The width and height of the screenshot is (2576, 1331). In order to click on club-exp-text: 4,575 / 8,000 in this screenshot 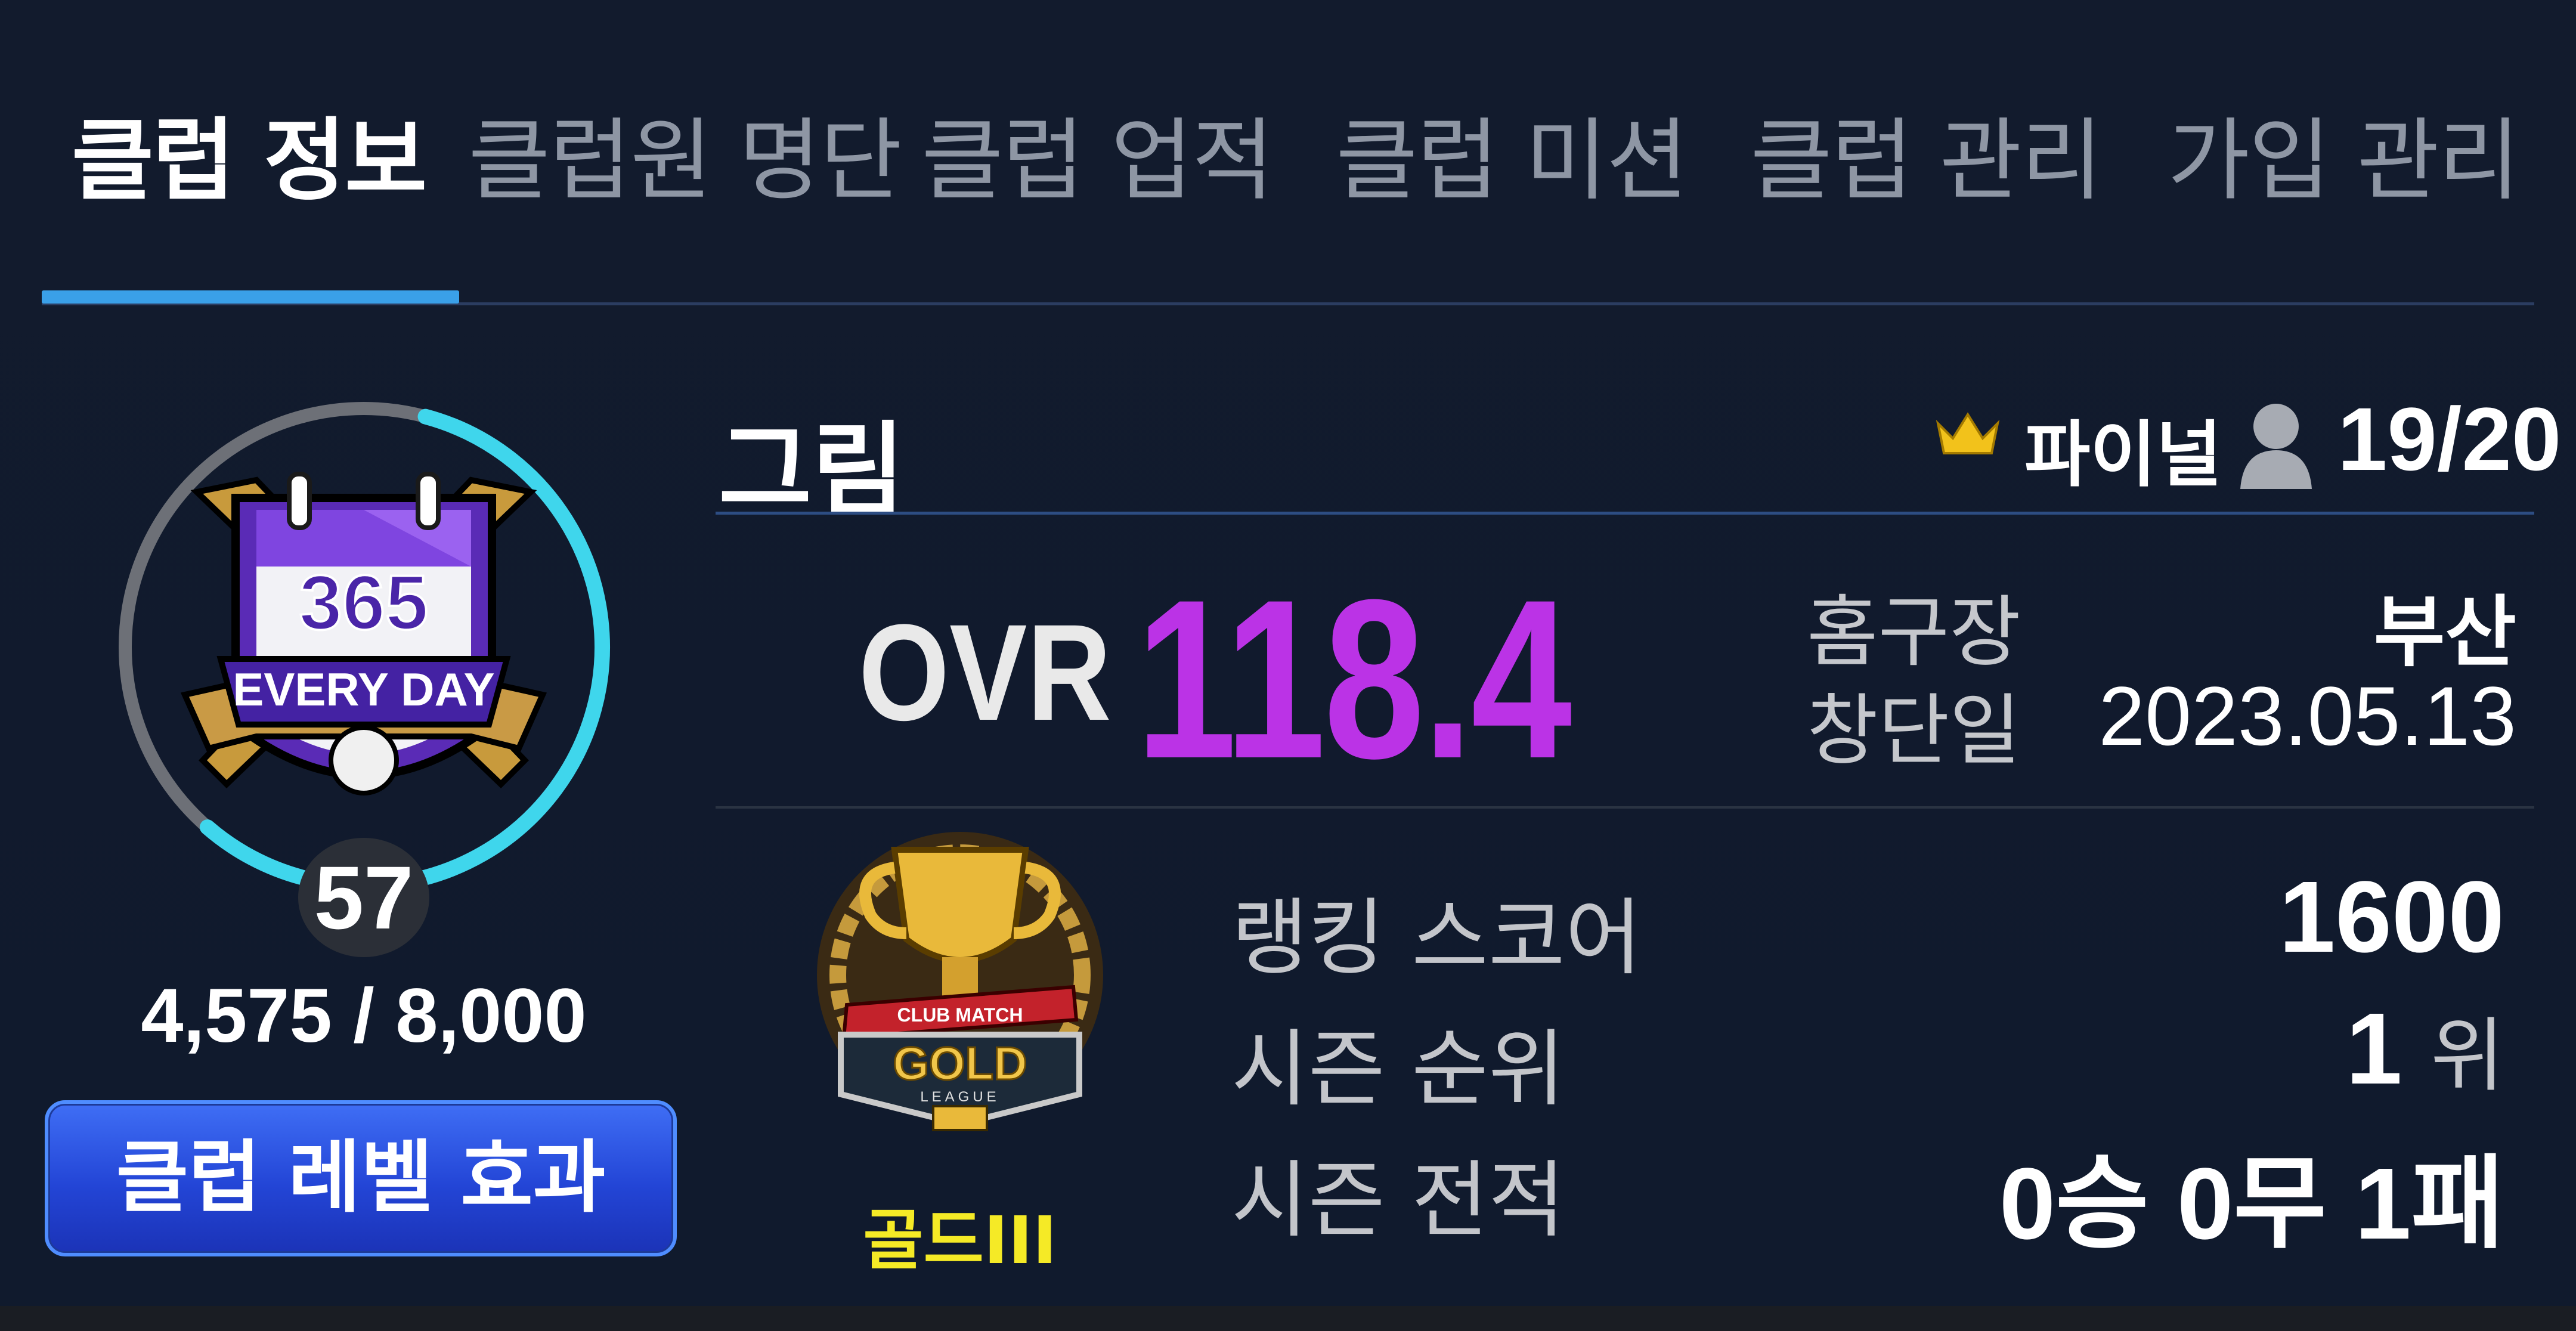, I will do `click(364, 1015)`.